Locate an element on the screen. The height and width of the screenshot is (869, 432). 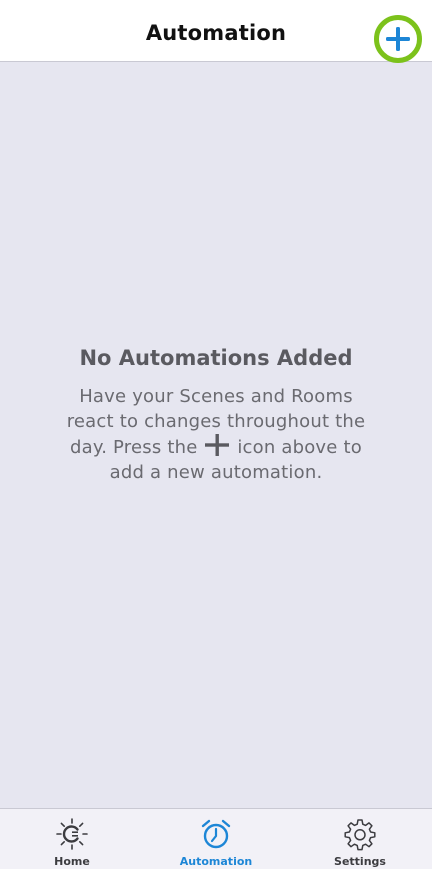
tab-automation-label: Automation is located at coordinates (216, 861).